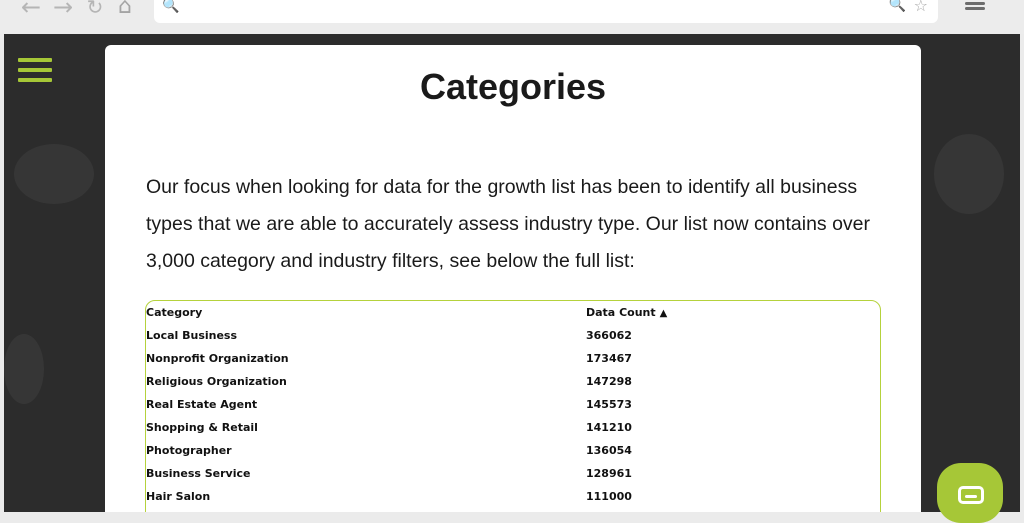 This screenshot has width=1024, height=523. Describe the element at coordinates (63, 10) in the screenshot. I see `forward-arrow-icon: →` at that location.